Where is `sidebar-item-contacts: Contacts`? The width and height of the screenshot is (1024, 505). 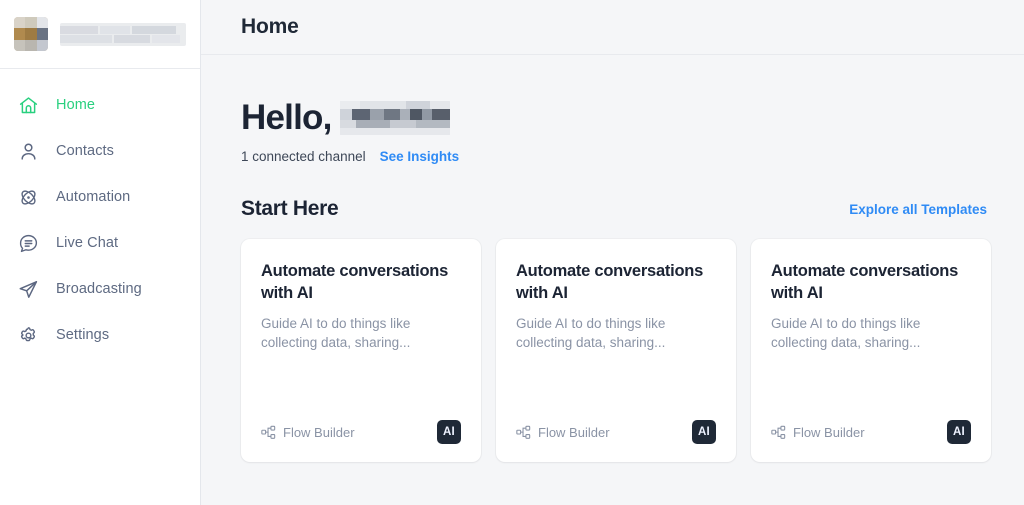 sidebar-item-contacts: Contacts is located at coordinates (100, 151).